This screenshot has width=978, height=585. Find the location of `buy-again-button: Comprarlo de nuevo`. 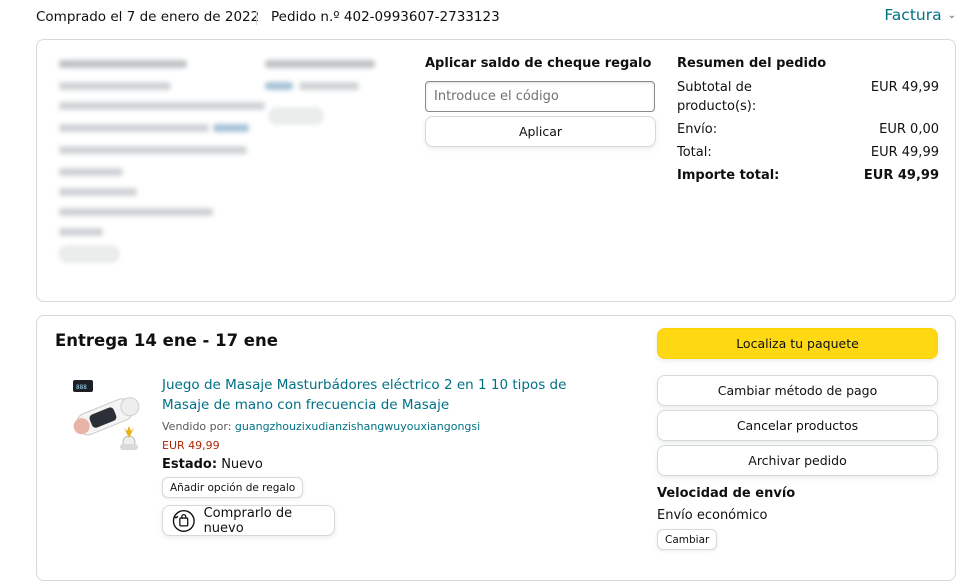

buy-again-button: Comprarlo de nuevo is located at coordinates (248, 520).